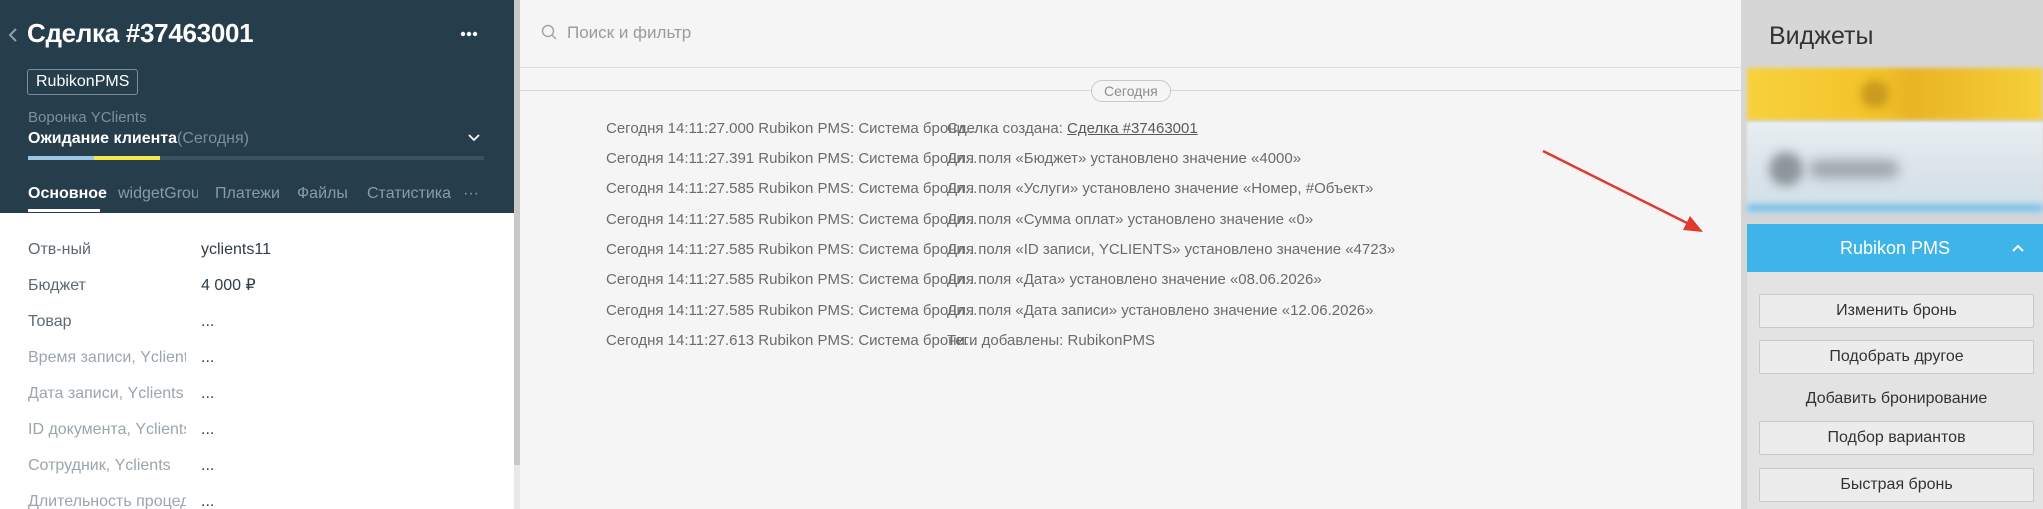 This screenshot has height=509, width=2043. Describe the element at coordinates (1896, 357) in the screenshot. I see `pick-other-button: Подобрать другое` at that location.